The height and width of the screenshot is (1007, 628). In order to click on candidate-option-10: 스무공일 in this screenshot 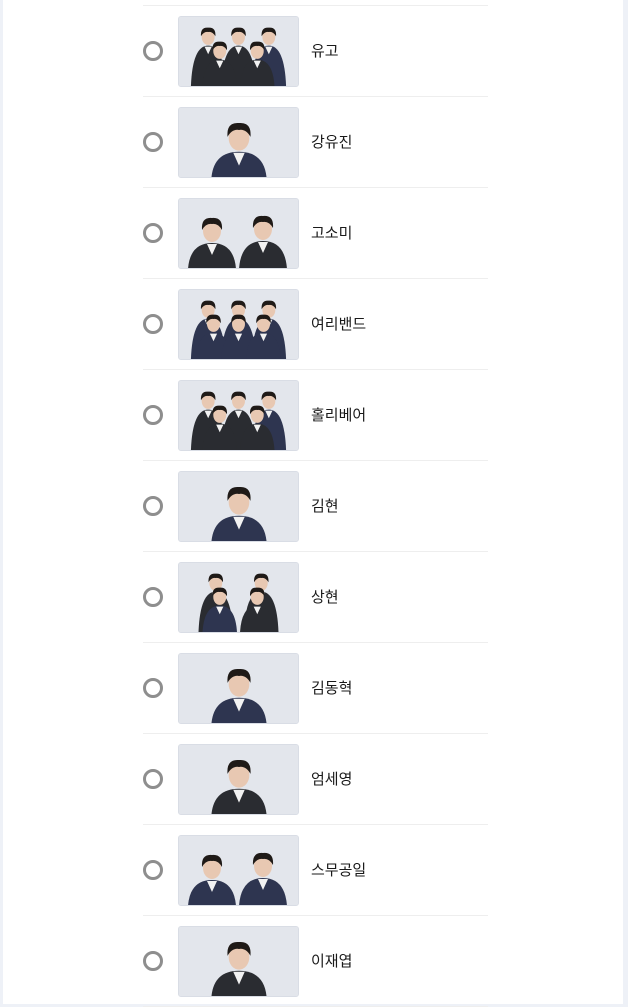, I will do `click(315, 870)`.